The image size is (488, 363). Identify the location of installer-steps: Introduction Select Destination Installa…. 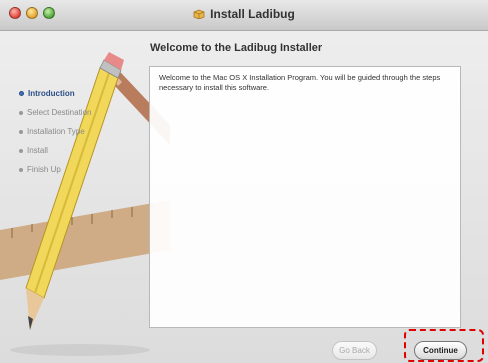
(55, 131).